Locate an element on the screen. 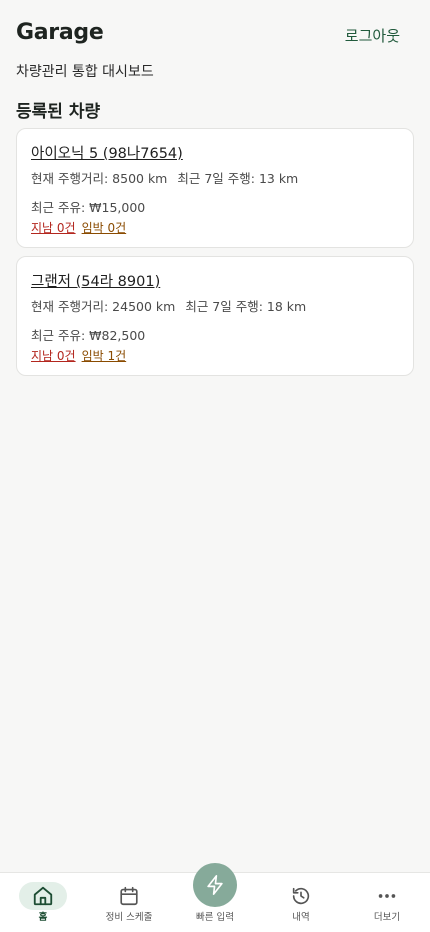 This screenshot has width=430, height=932. app-title: Garage is located at coordinates (60, 32).